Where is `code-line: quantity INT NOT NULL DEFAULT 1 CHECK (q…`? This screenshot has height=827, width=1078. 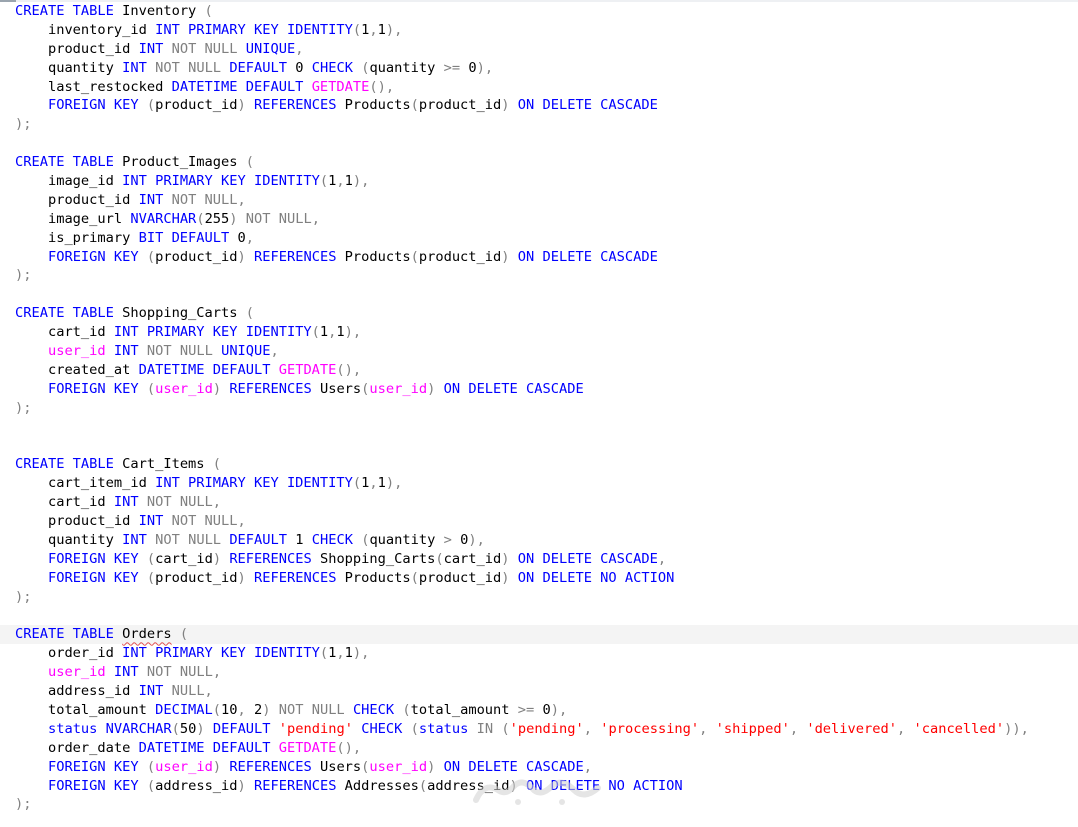
code-line: quantity INT NOT NULL DEFAULT 1 CHECK (q… is located at coordinates (539, 540).